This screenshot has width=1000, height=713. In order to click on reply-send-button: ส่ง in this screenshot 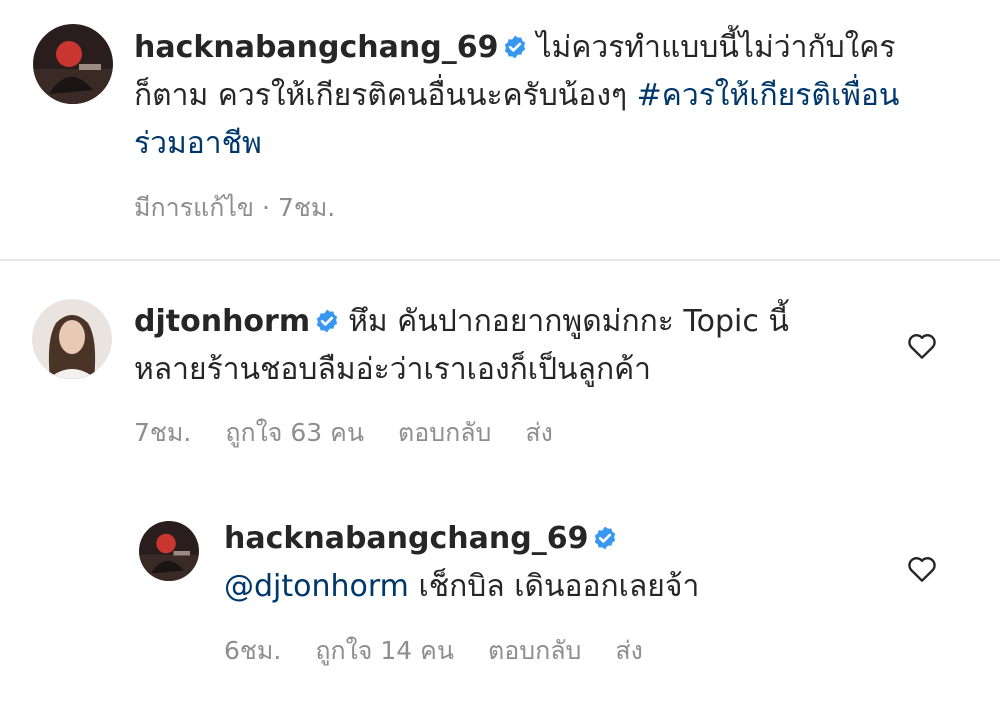, I will do `click(628, 650)`.